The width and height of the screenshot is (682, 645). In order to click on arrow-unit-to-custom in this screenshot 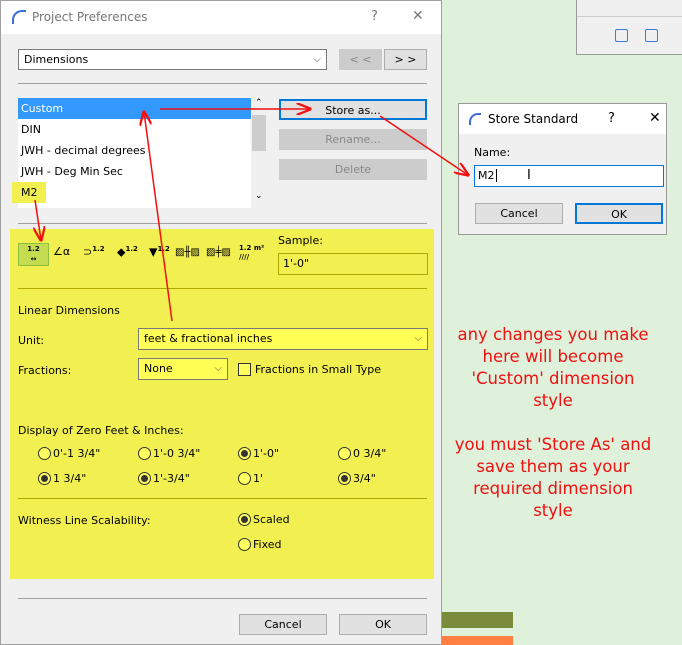, I will do `click(158, 217)`.